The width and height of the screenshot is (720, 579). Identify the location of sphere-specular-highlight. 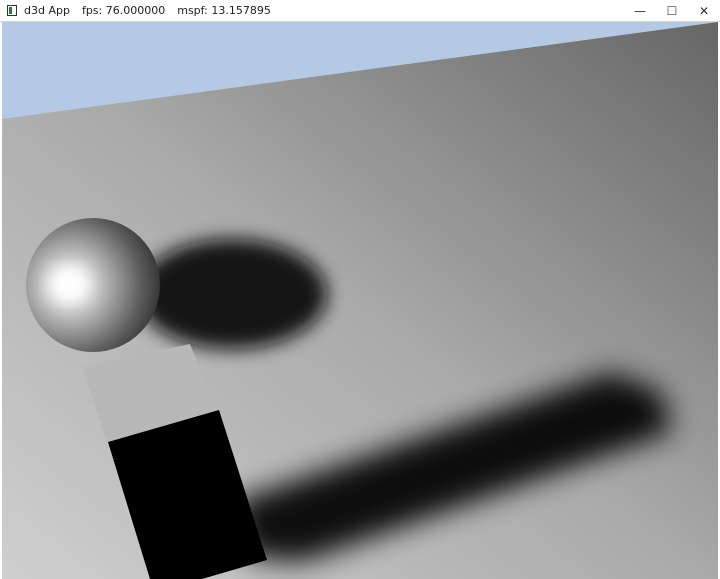
(68, 284).